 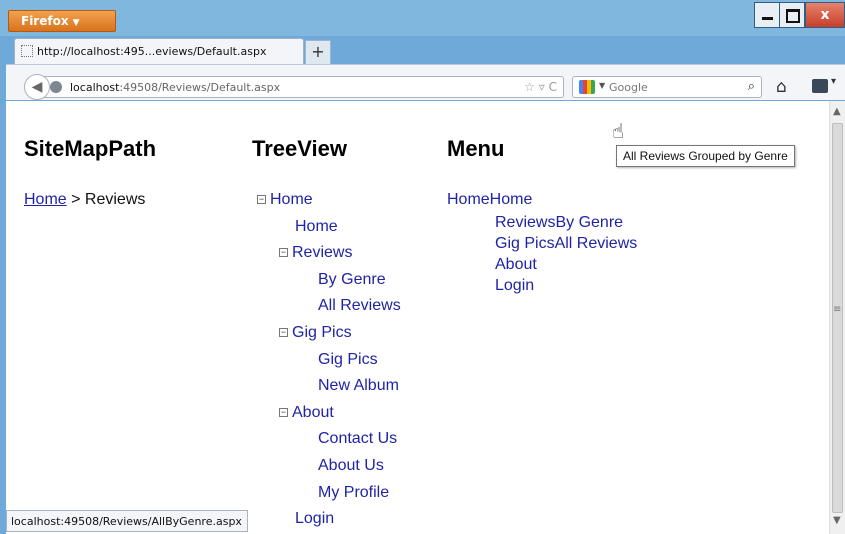 I want to click on tree-node-label: About, so click(x=313, y=412).